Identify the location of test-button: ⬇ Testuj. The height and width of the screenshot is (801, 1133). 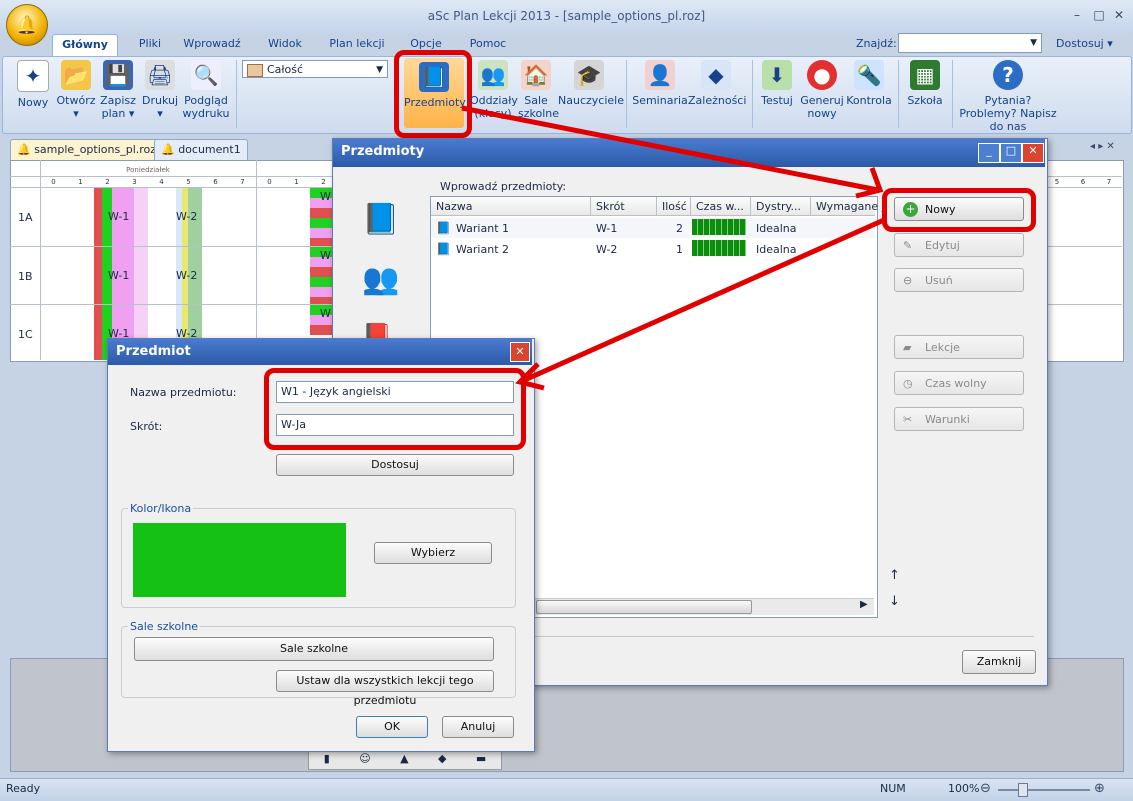
(777, 83).